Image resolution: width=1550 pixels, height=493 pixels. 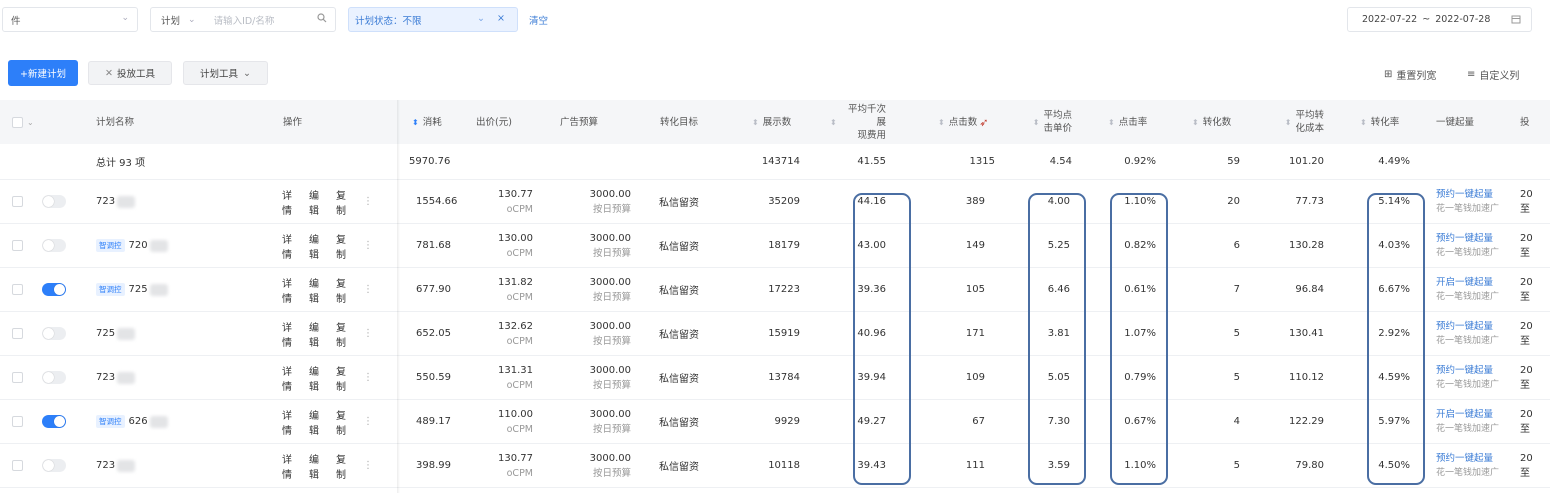 What do you see at coordinates (777, 122) in the screenshot?
I see `col-impressions: ⬍ 展示数` at bounding box center [777, 122].